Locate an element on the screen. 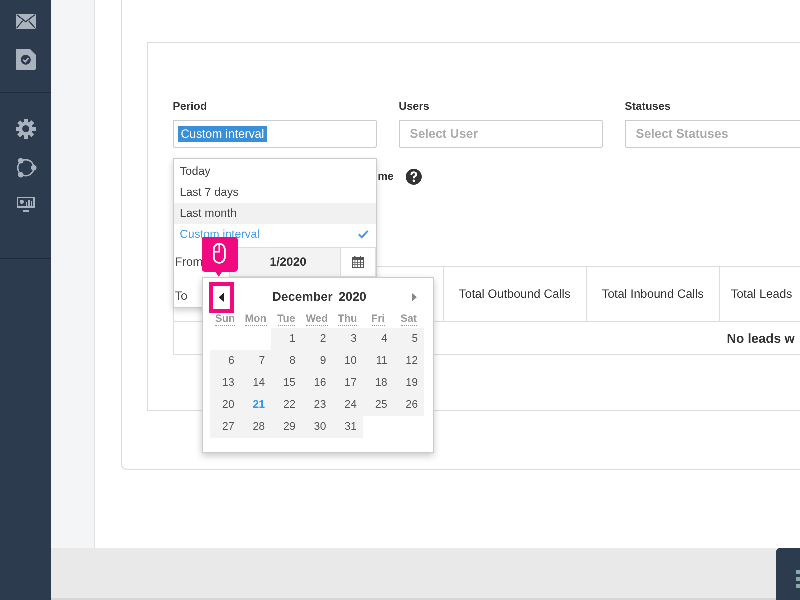  menu-option: Last month is located at coordinates (275, 213).